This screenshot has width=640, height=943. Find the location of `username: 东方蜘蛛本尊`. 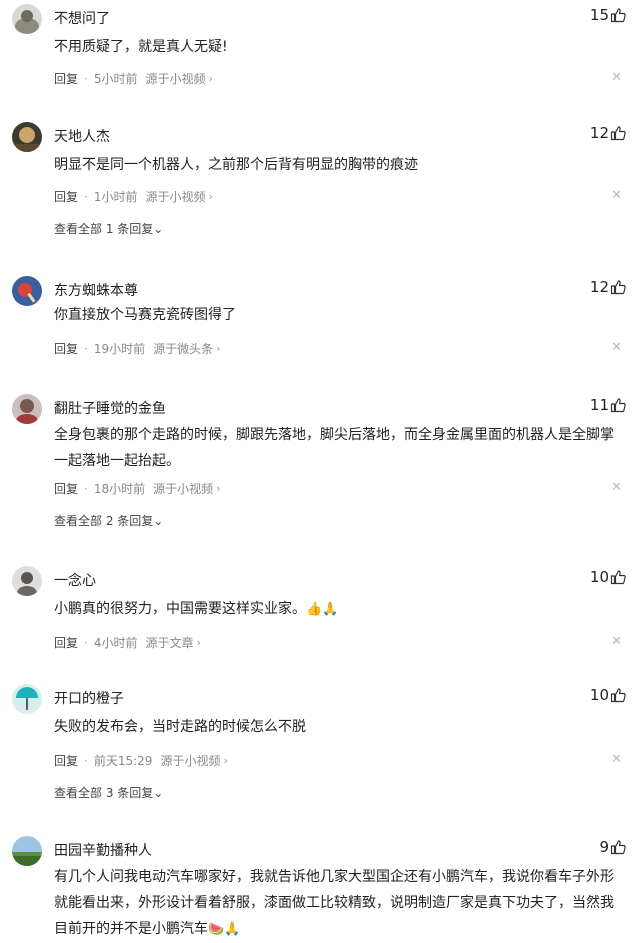

username: 东方蜘蛛本尊 is located at coordinates (96, 290).